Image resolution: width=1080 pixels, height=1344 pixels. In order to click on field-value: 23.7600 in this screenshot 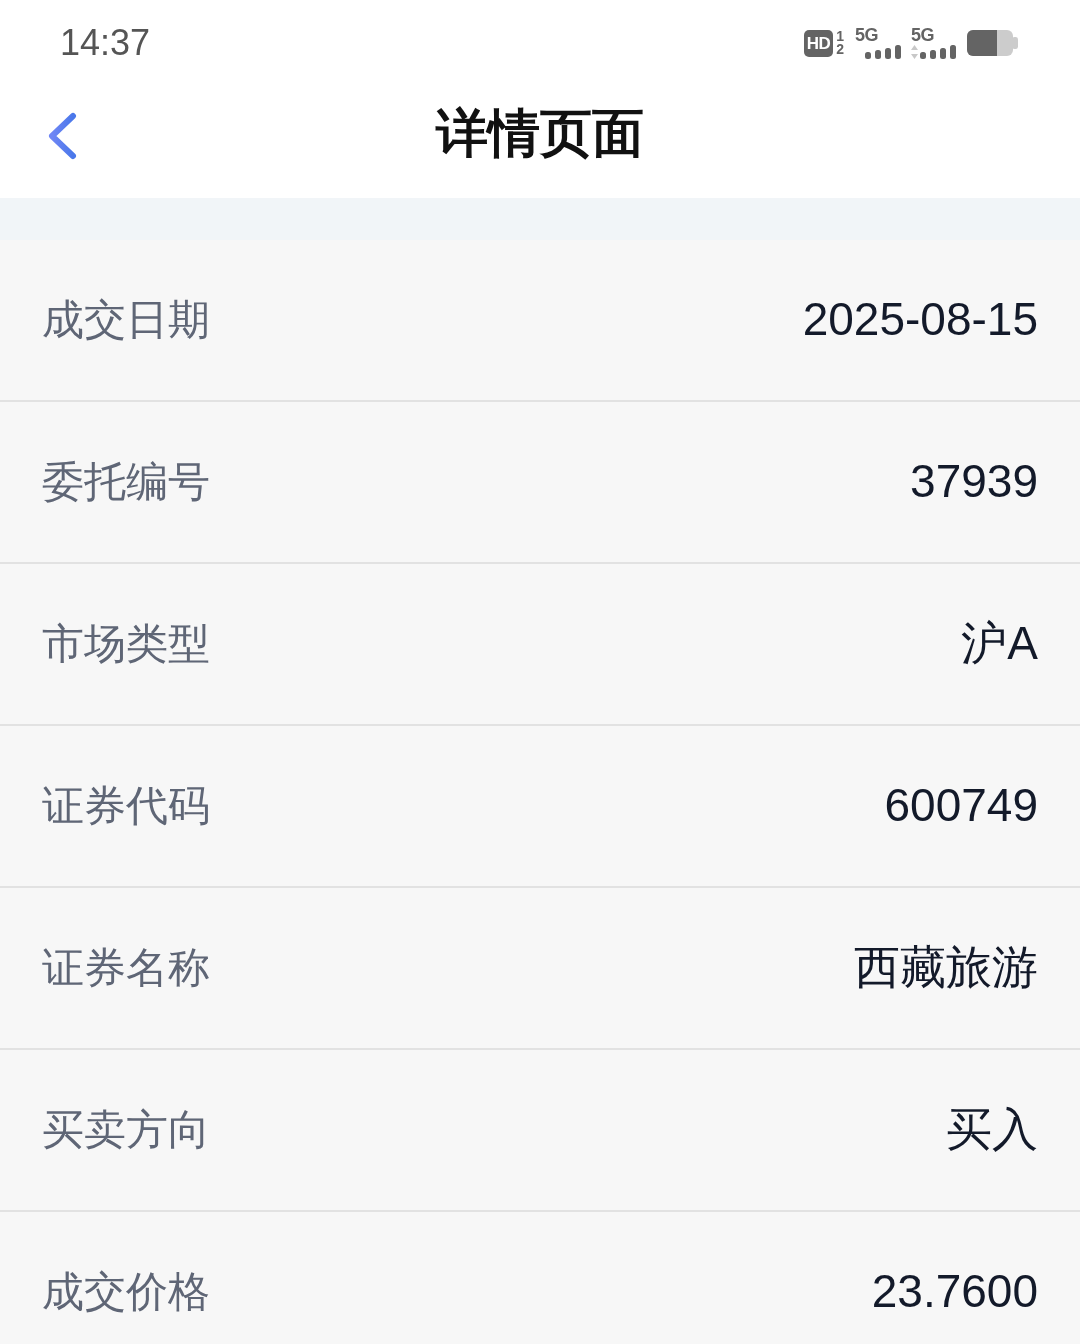, I will do `click(954, 1292)`.